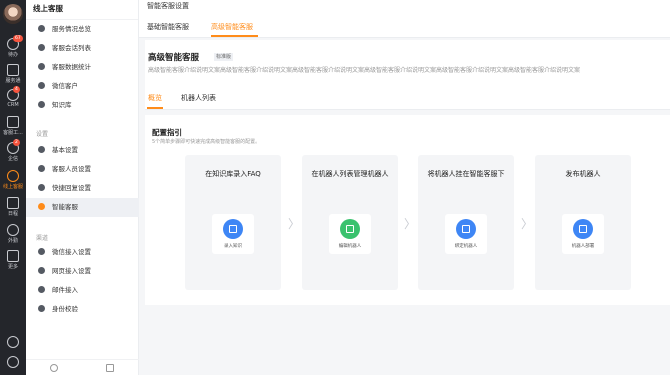 This screenshot has width=670, height=375. Describe the element at coordinates (168, 27) in the screenshot. I see `tab-basic-smart-service: 基础智能客服` at that location.